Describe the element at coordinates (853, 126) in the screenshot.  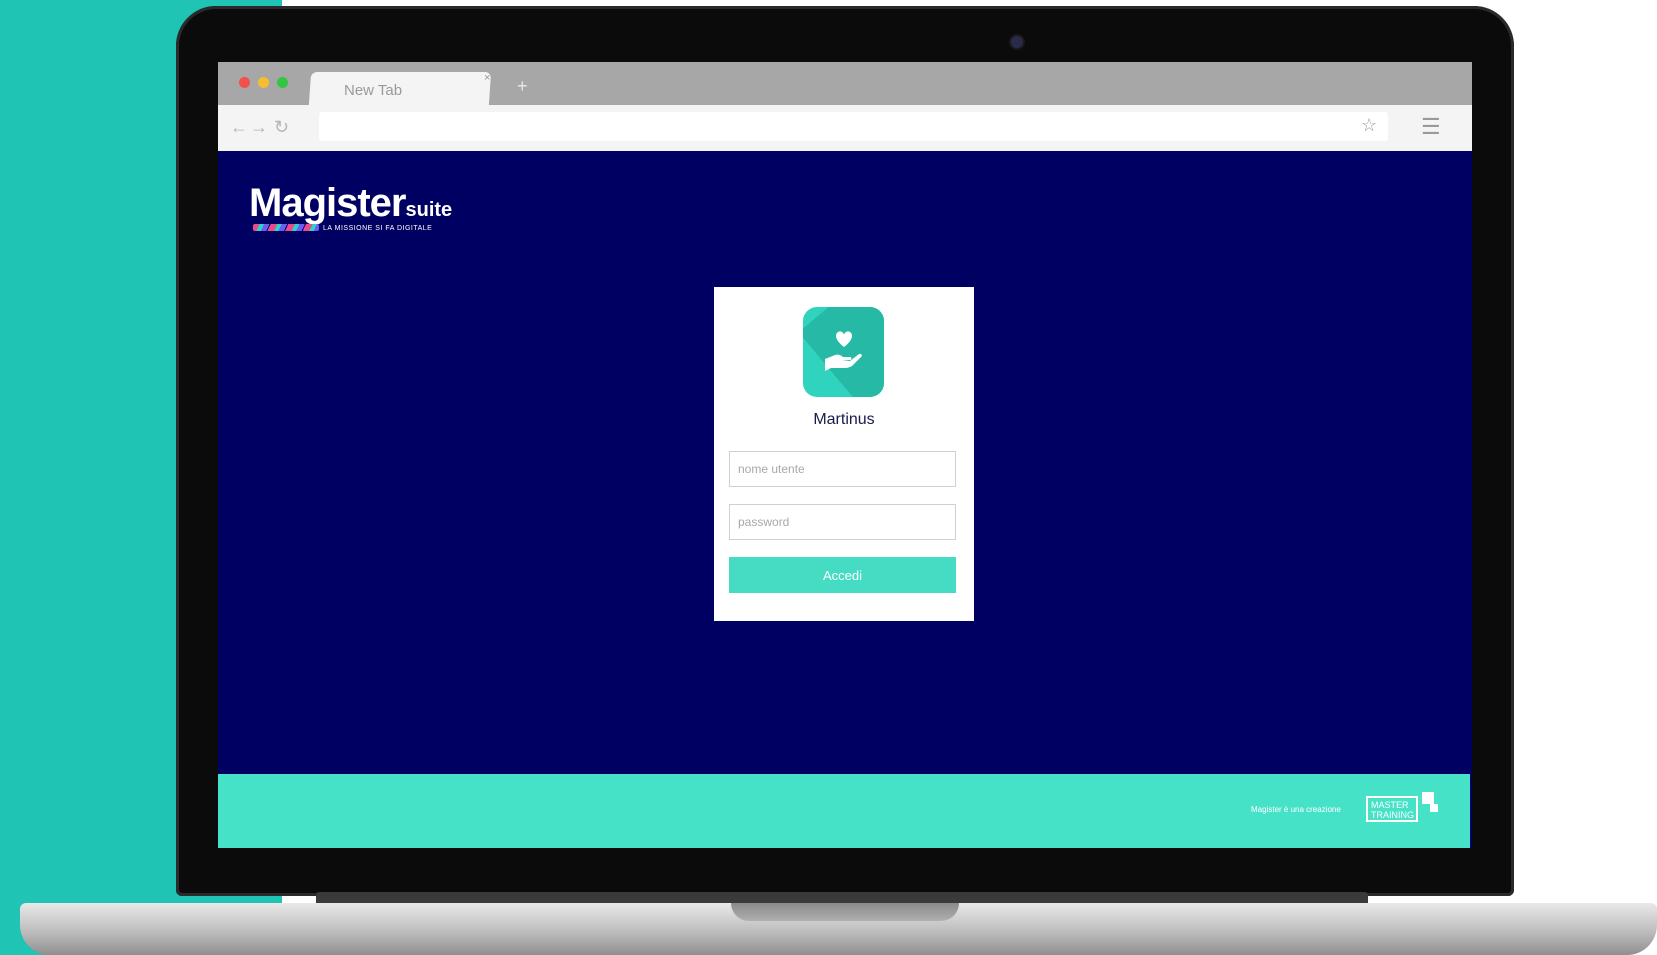
I see `address-bar` at that location.